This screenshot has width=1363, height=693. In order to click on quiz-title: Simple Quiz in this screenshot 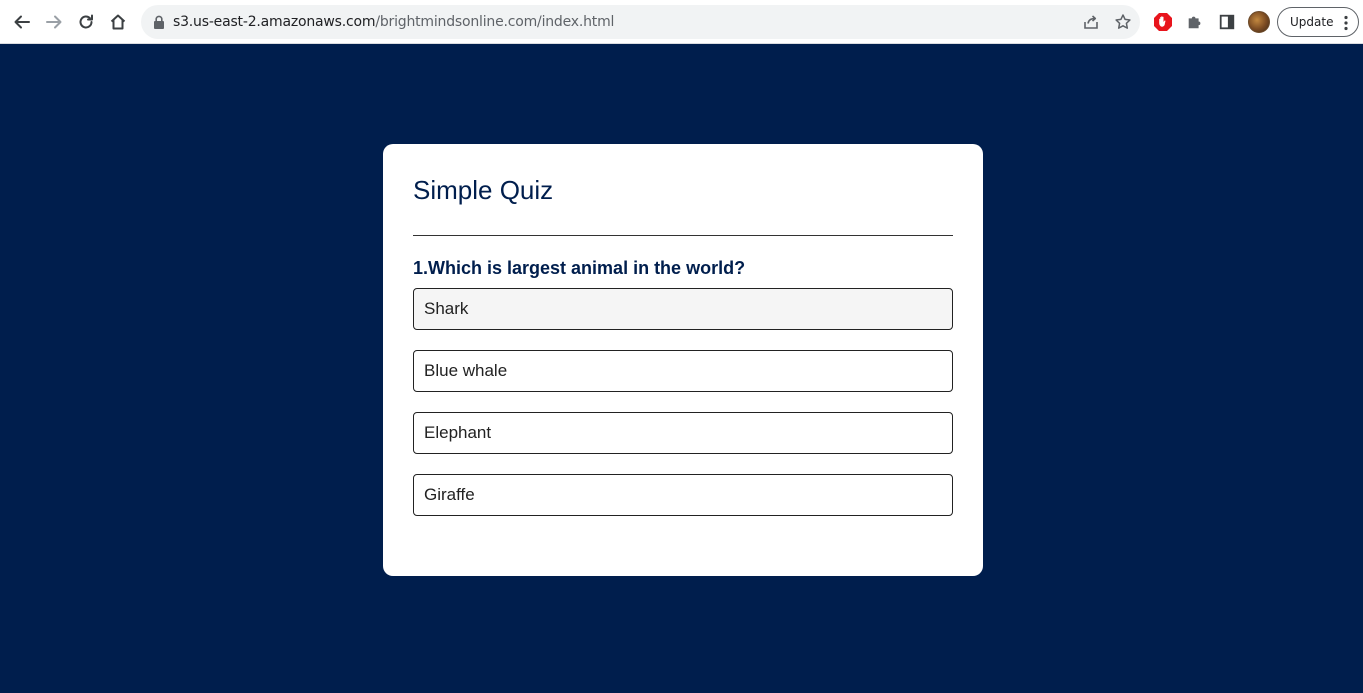, I will do `click(483, 190)`.